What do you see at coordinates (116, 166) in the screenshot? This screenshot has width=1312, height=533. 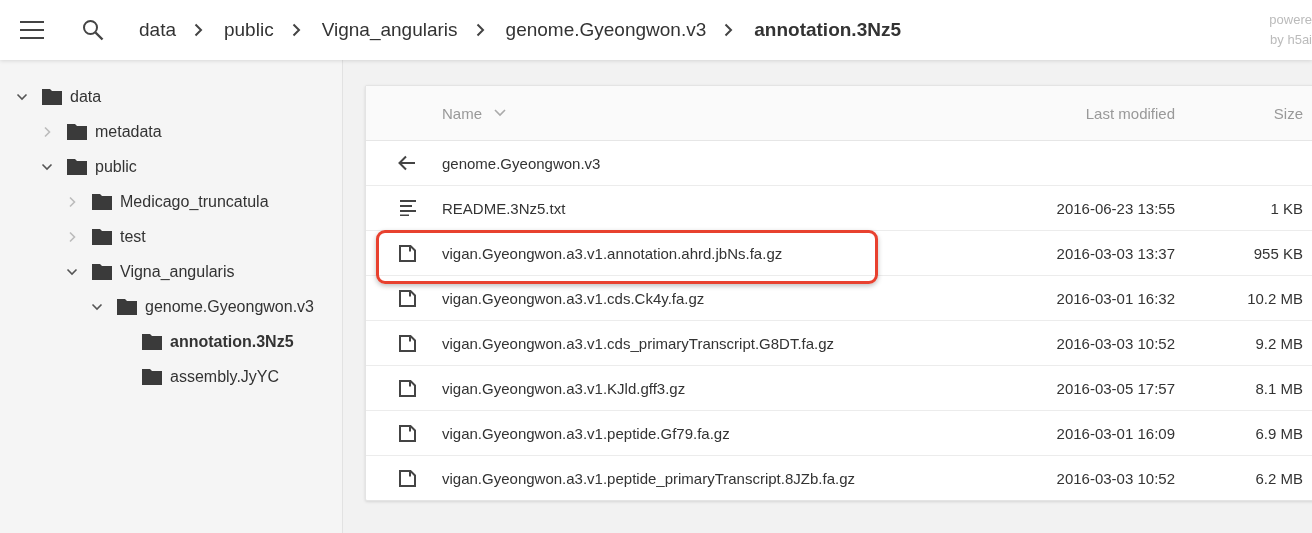 I see `tree-item: public` at bounding box center [116, 166].